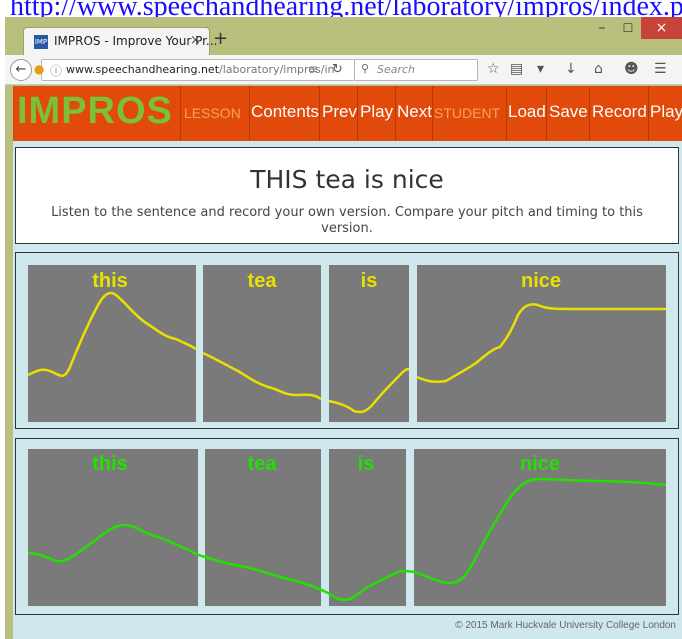 The width and height of the screenshot is (682, 639). What do you see at coordinates (396, 69) in the screenshot?
I see `search-placeholder: Search` at bounding box center [396, 69].